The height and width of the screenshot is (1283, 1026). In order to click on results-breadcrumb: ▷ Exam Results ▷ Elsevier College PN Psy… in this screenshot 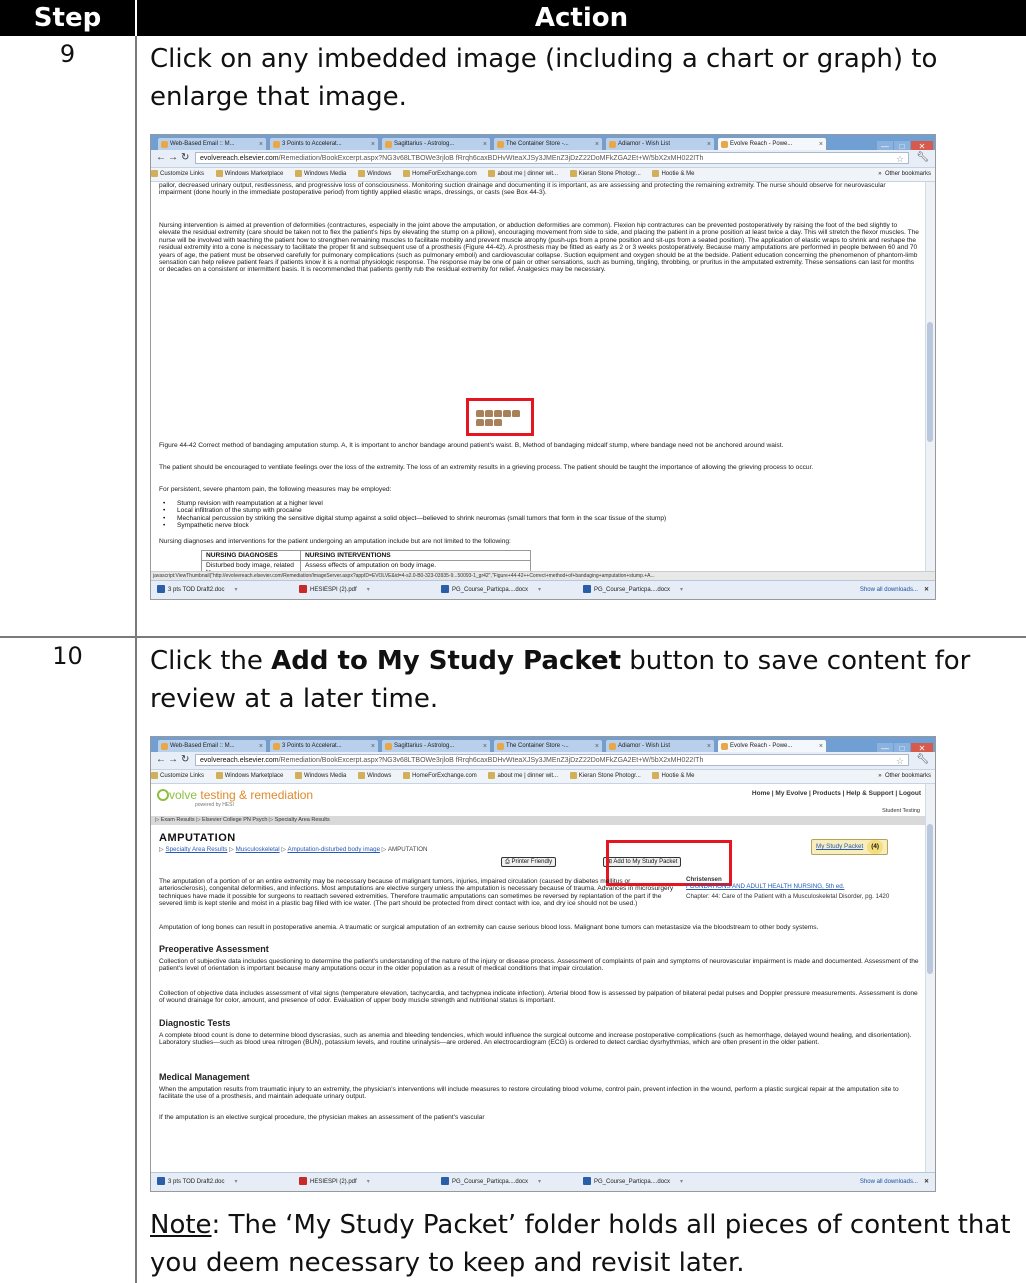, I will do `click(538, 820)`.